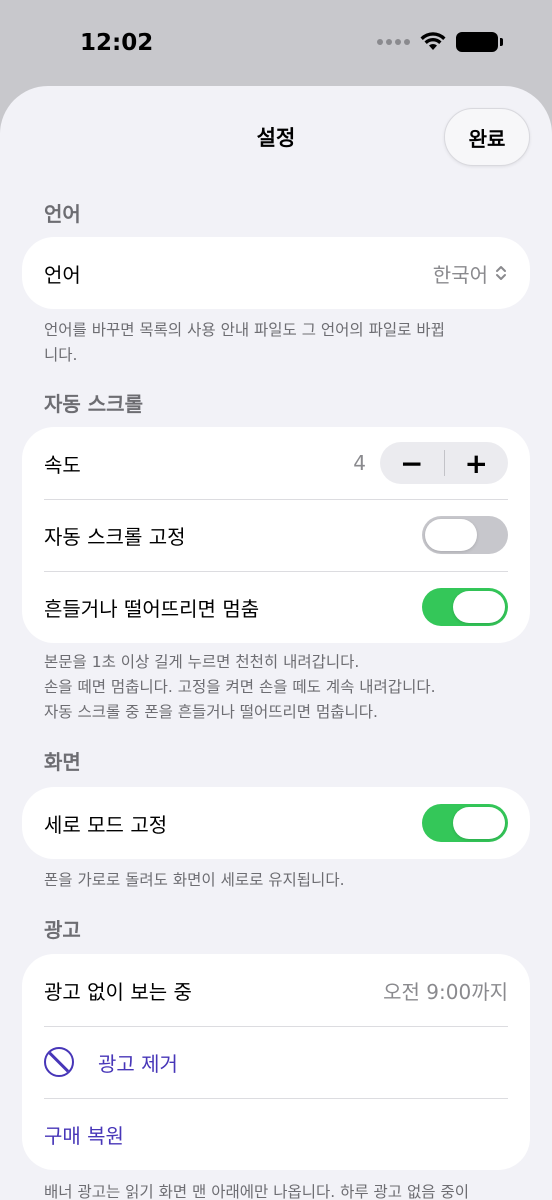 This screenshot has height=1200, width=552. I want to click on autoscroll-lock-toggle, so click(465, 535).